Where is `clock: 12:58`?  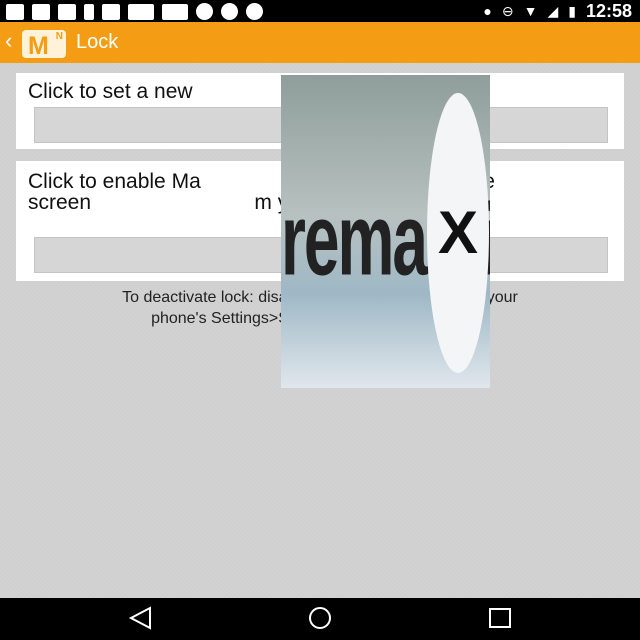 clock: 12:58 is located at coordinates (608, 11).